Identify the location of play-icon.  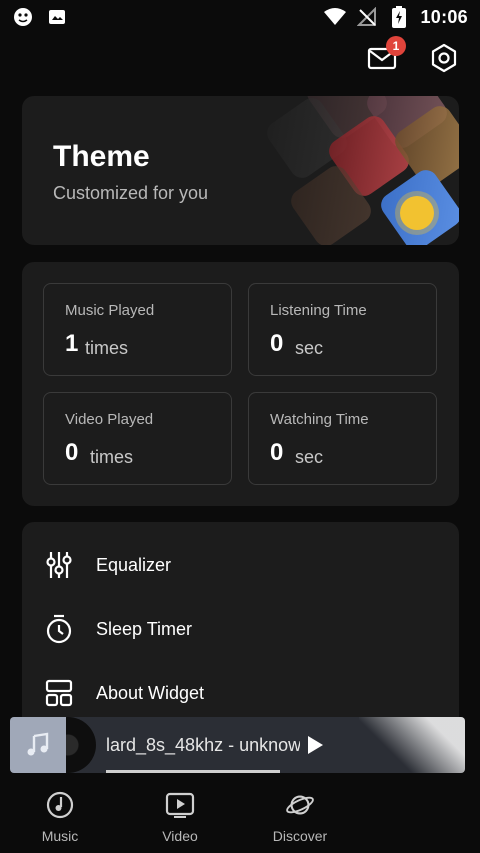
(315, 745).